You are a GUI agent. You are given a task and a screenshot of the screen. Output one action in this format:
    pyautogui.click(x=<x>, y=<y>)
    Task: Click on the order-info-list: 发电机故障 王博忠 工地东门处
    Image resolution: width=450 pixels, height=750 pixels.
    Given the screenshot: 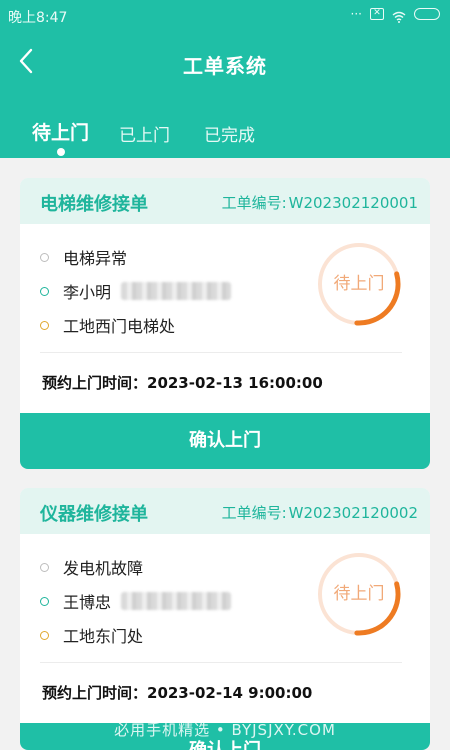 What is the action you would take?
    pyautogui.click(x=190, y=601)
    